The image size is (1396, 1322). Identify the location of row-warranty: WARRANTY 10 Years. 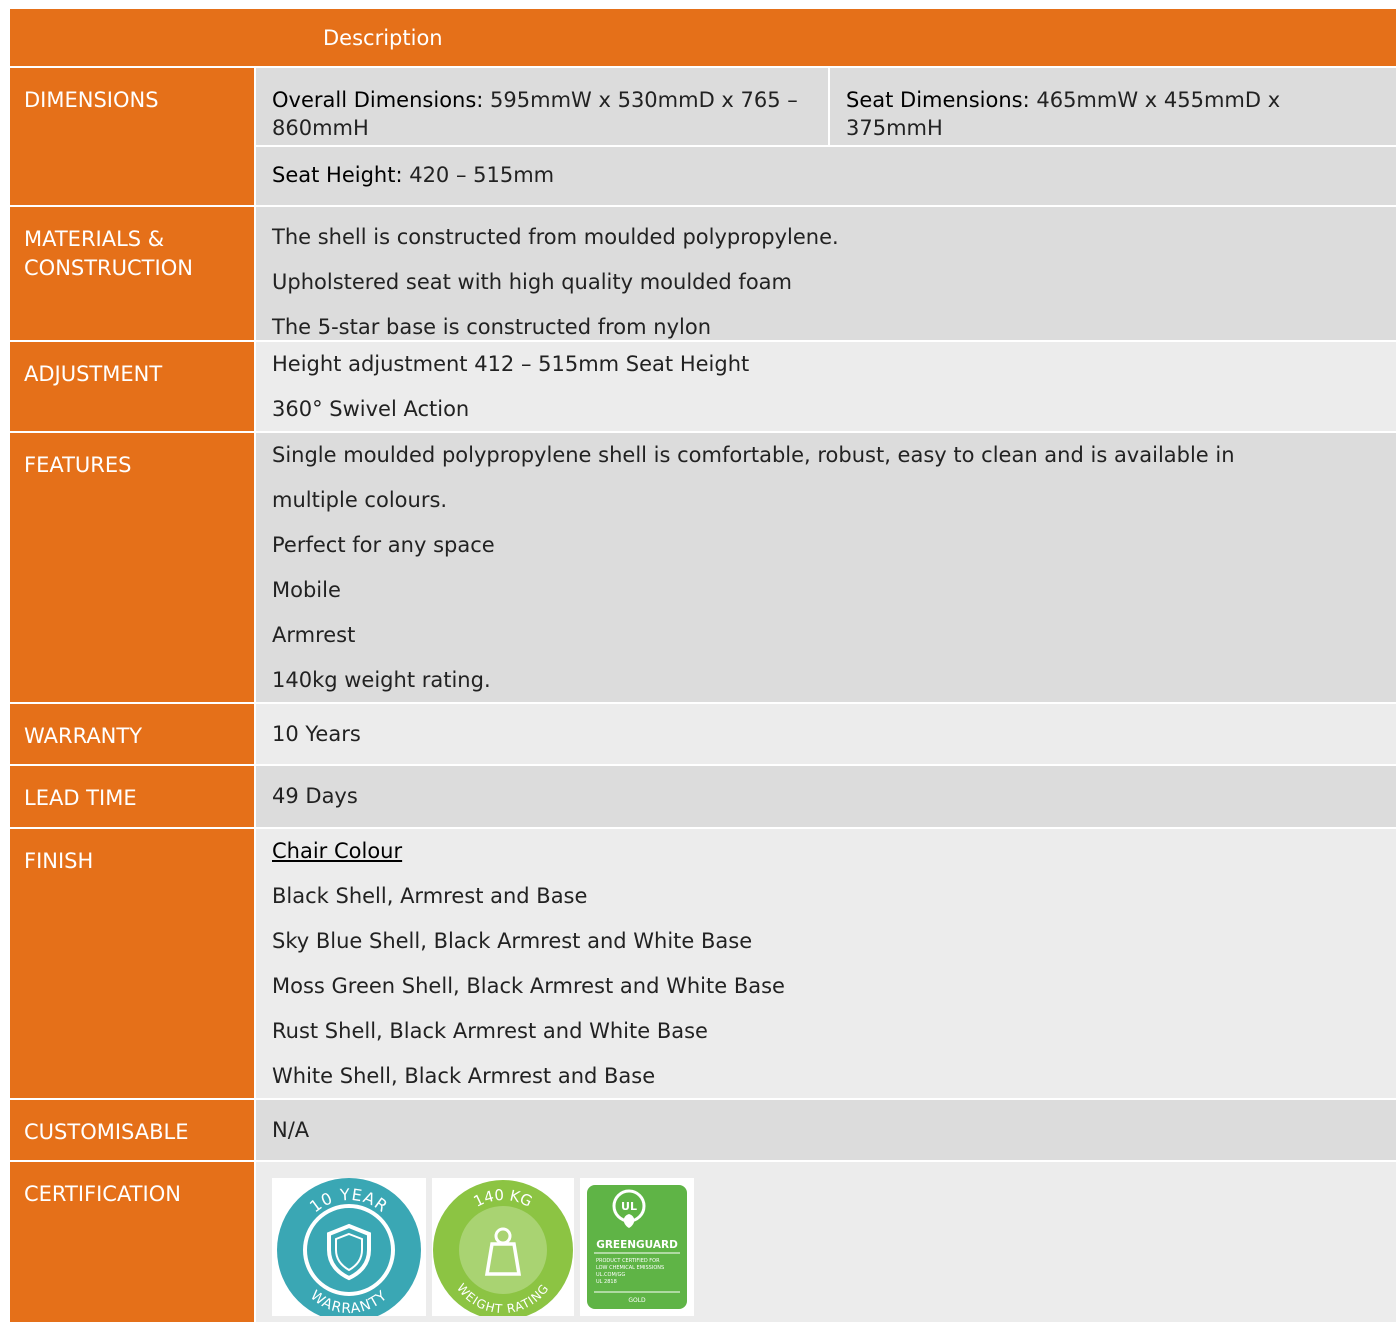
(703, 735).